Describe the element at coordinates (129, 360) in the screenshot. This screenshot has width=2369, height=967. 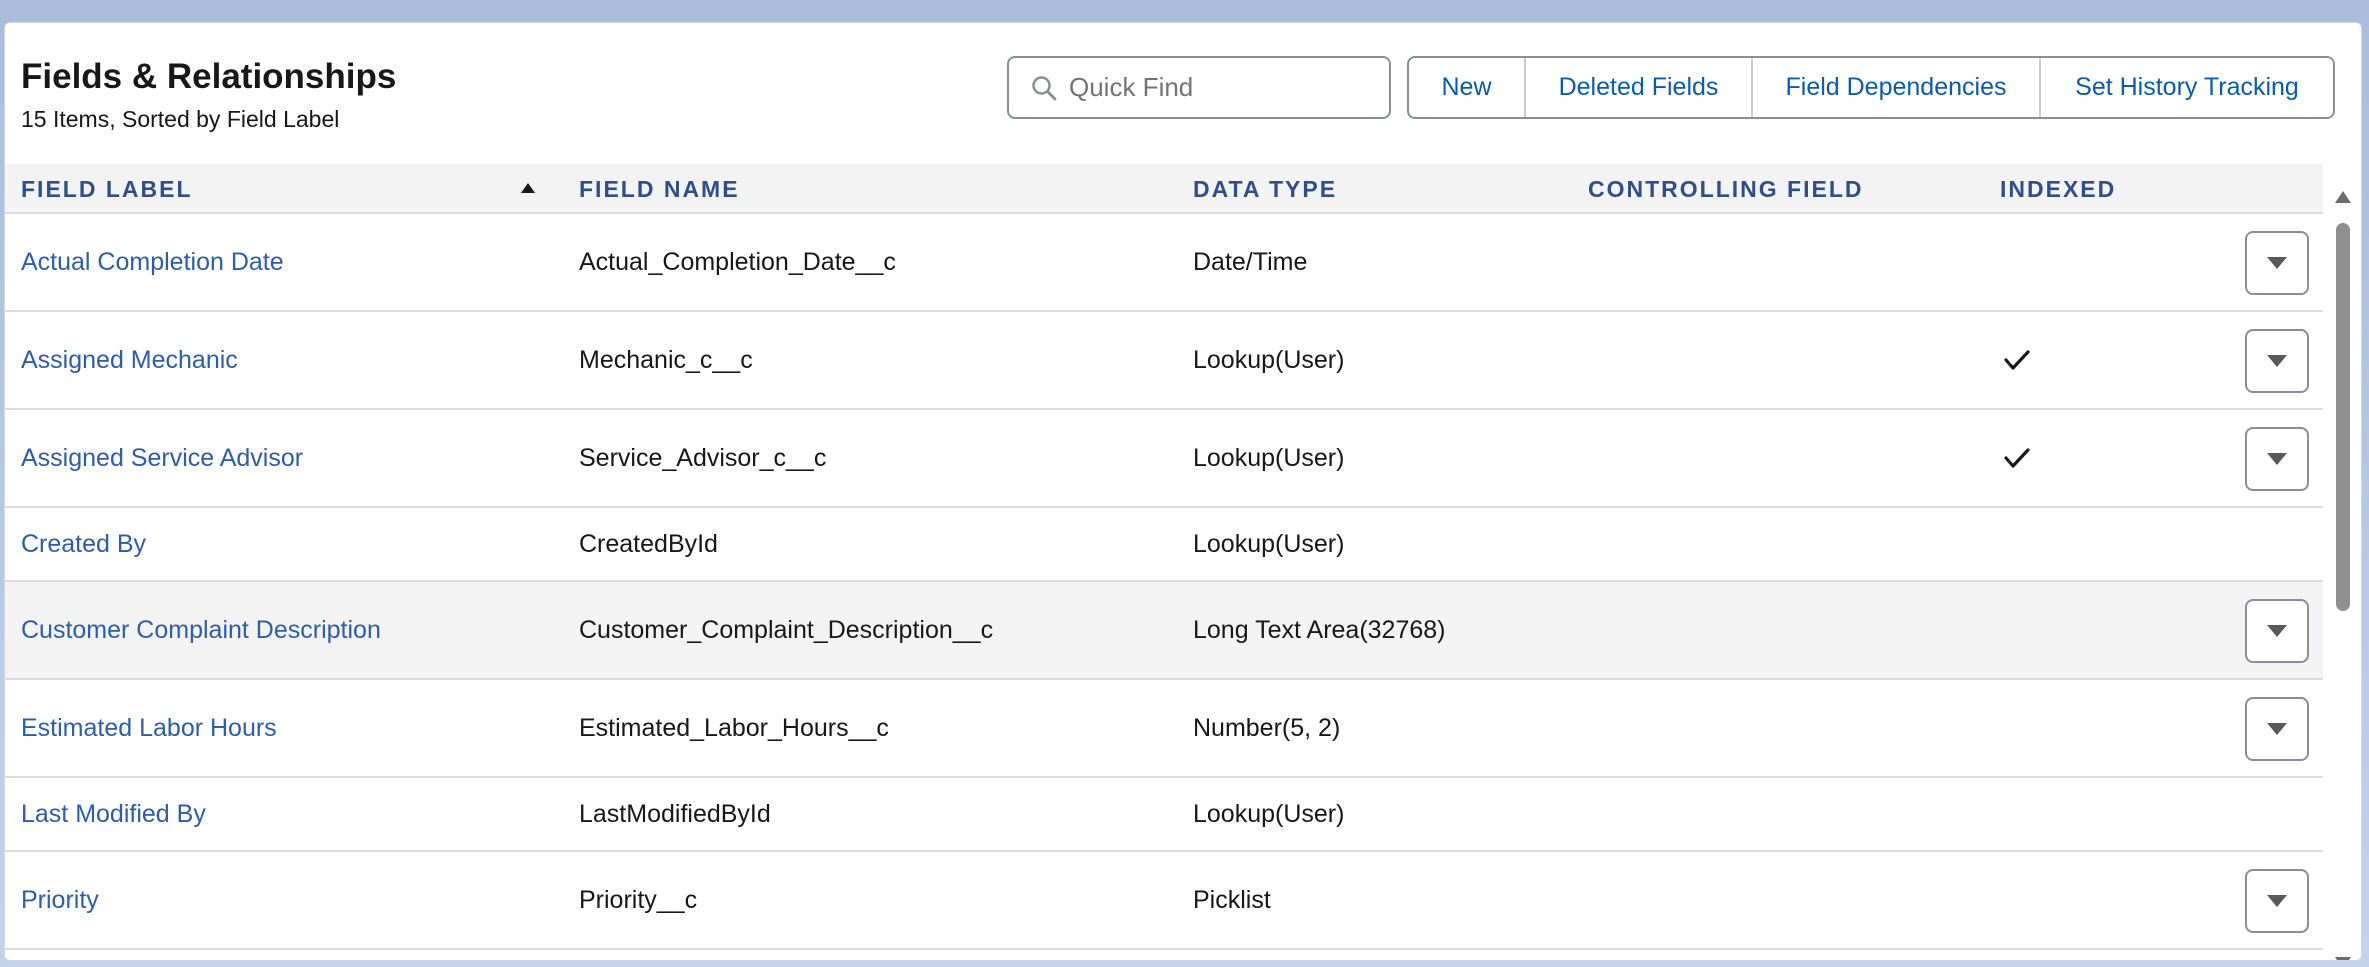
I see `field-label-link: Assigned Mechanic` at that location.